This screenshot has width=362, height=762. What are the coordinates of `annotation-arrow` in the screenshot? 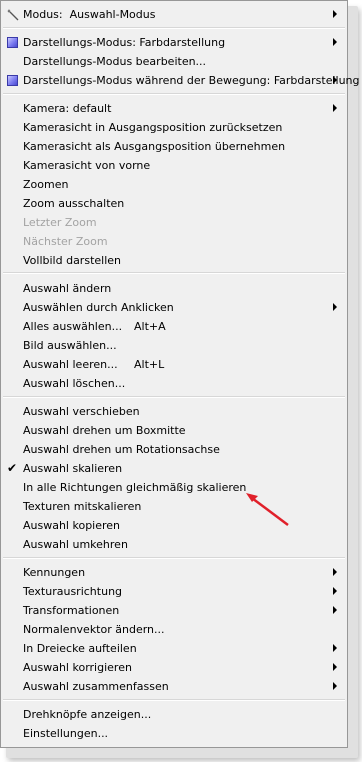 It's located at (267, 509).